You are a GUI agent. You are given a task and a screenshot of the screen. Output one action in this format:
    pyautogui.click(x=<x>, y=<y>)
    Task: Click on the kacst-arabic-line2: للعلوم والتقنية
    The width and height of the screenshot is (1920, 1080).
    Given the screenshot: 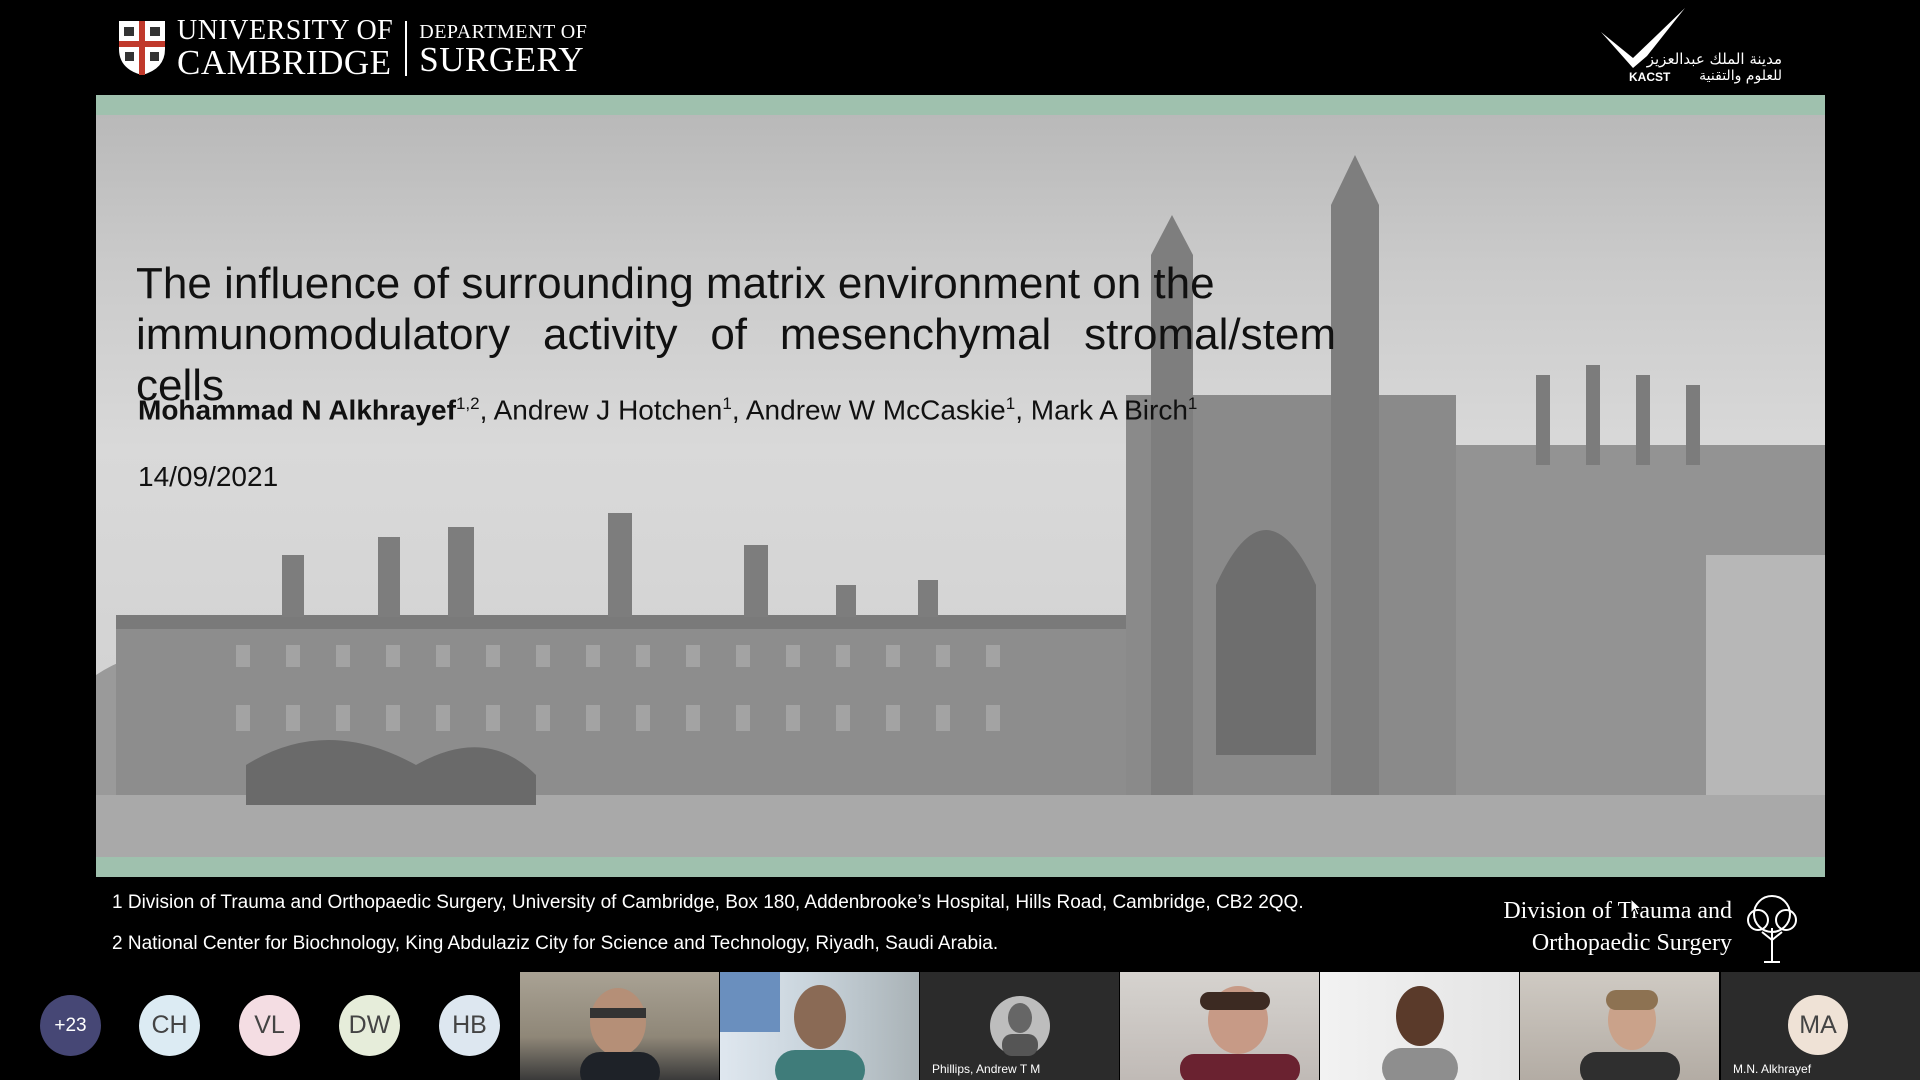 What is the action you would take?
    pyautogui.click(x=1740, y=76)
    